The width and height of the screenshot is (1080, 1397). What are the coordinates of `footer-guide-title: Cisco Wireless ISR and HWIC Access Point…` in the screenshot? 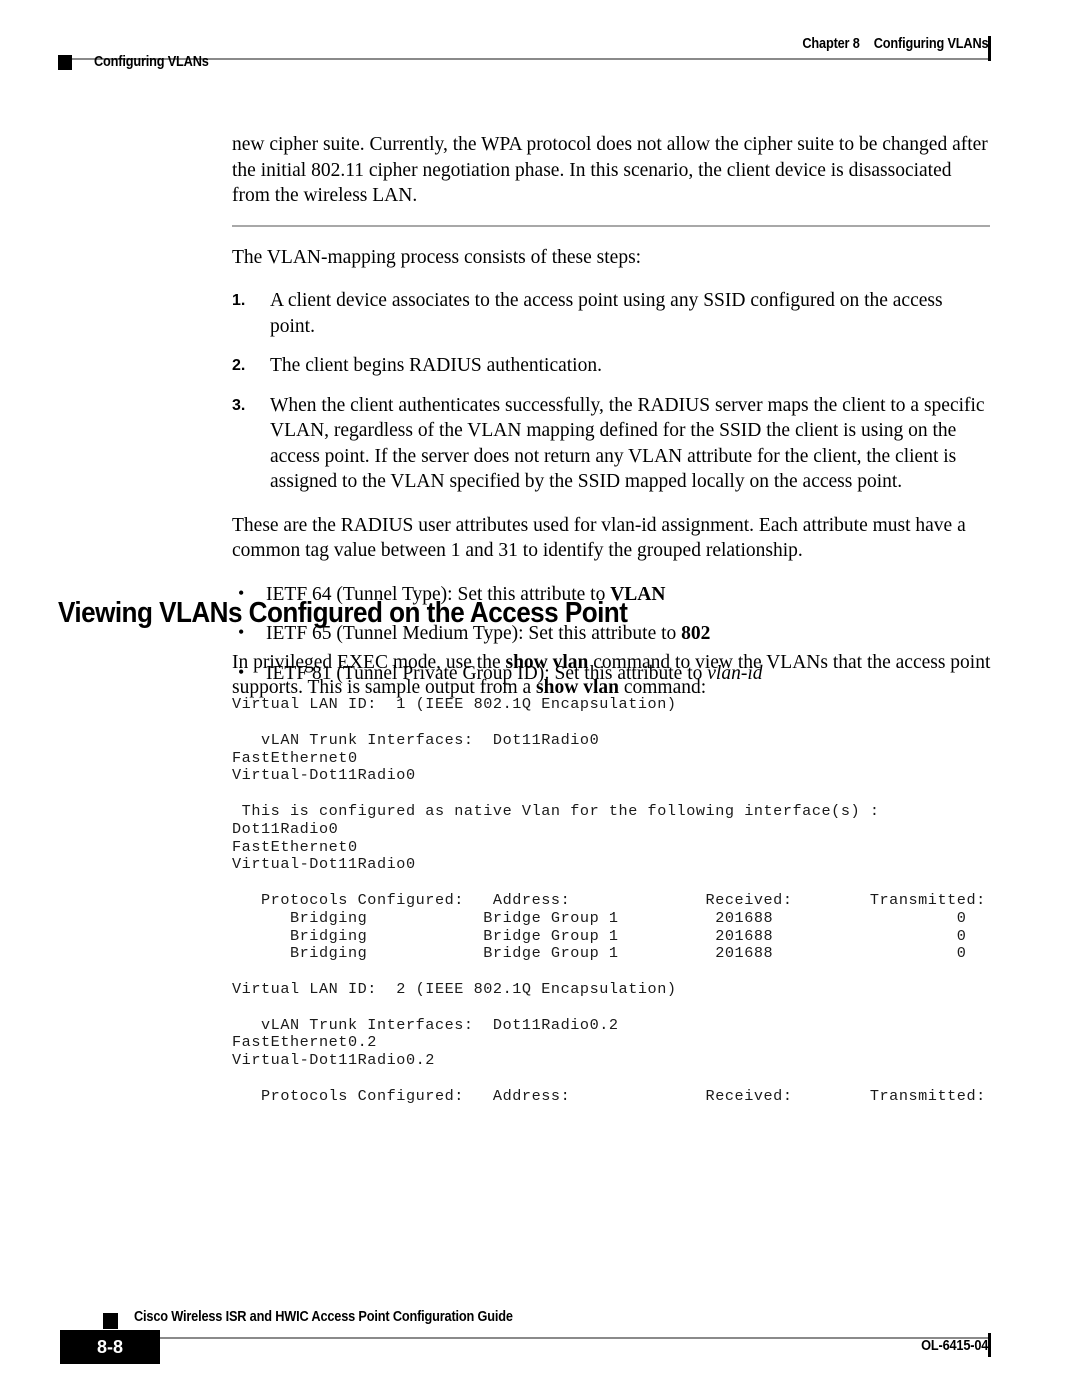 It's located at (323, 1317).